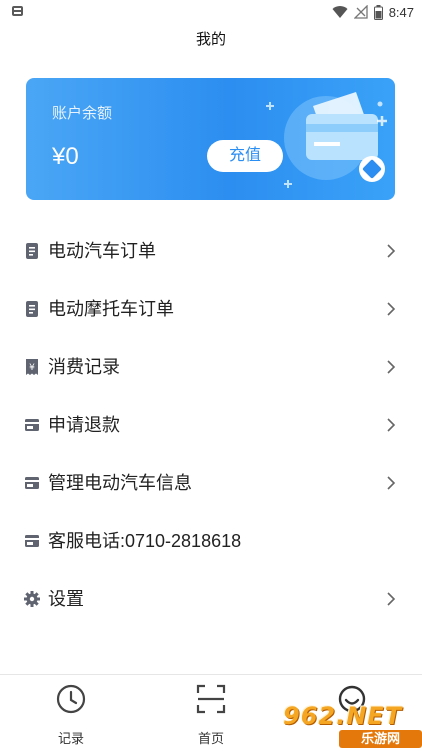 This screenshot has height=751, width=422. Describe the element at coordinates (210, 139) in the screenshot. I see `balance-card: 账户余额 ¥0 充值` at that location.